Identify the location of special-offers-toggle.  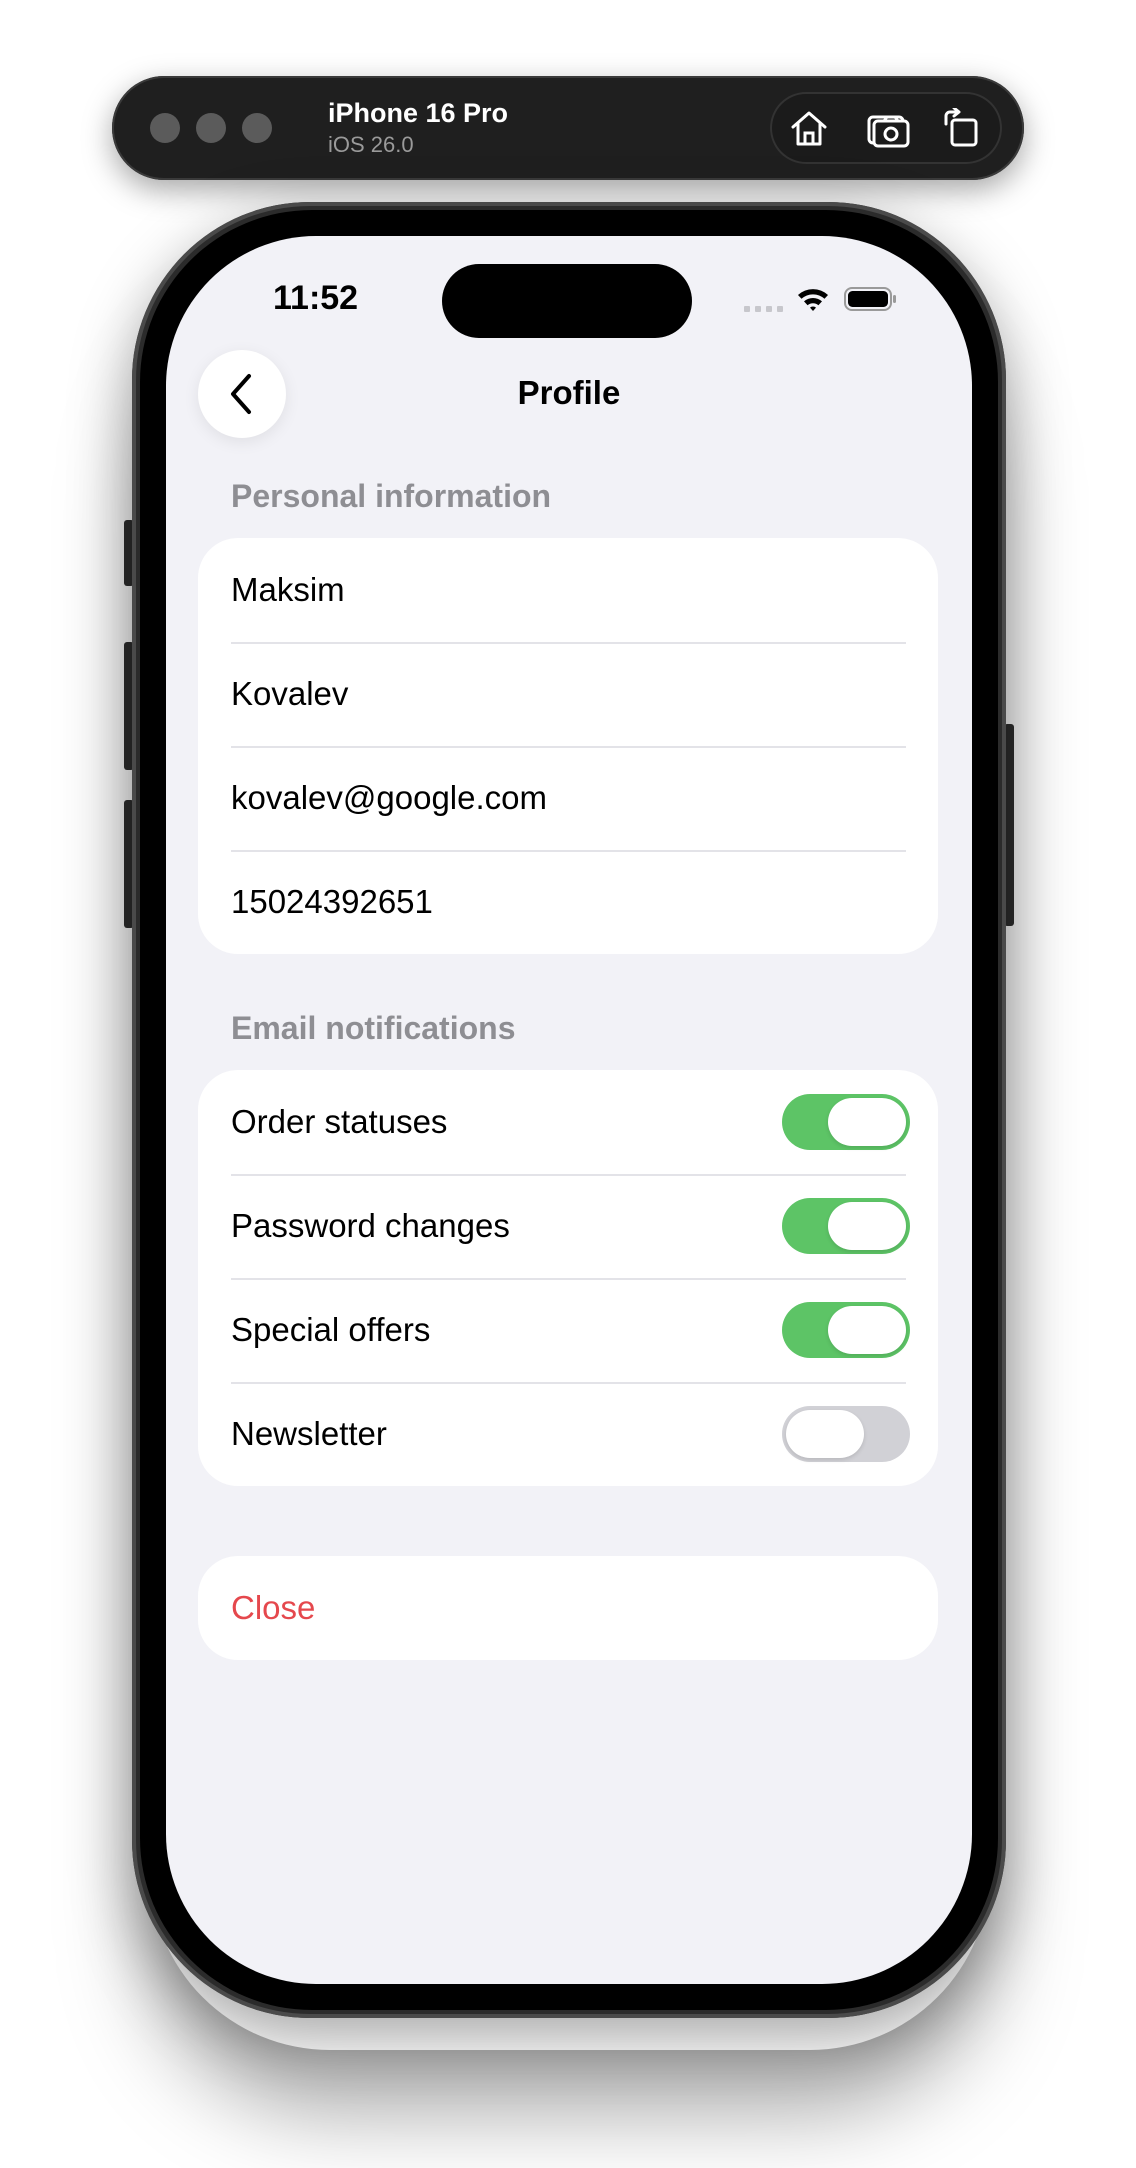
(846, 1330).